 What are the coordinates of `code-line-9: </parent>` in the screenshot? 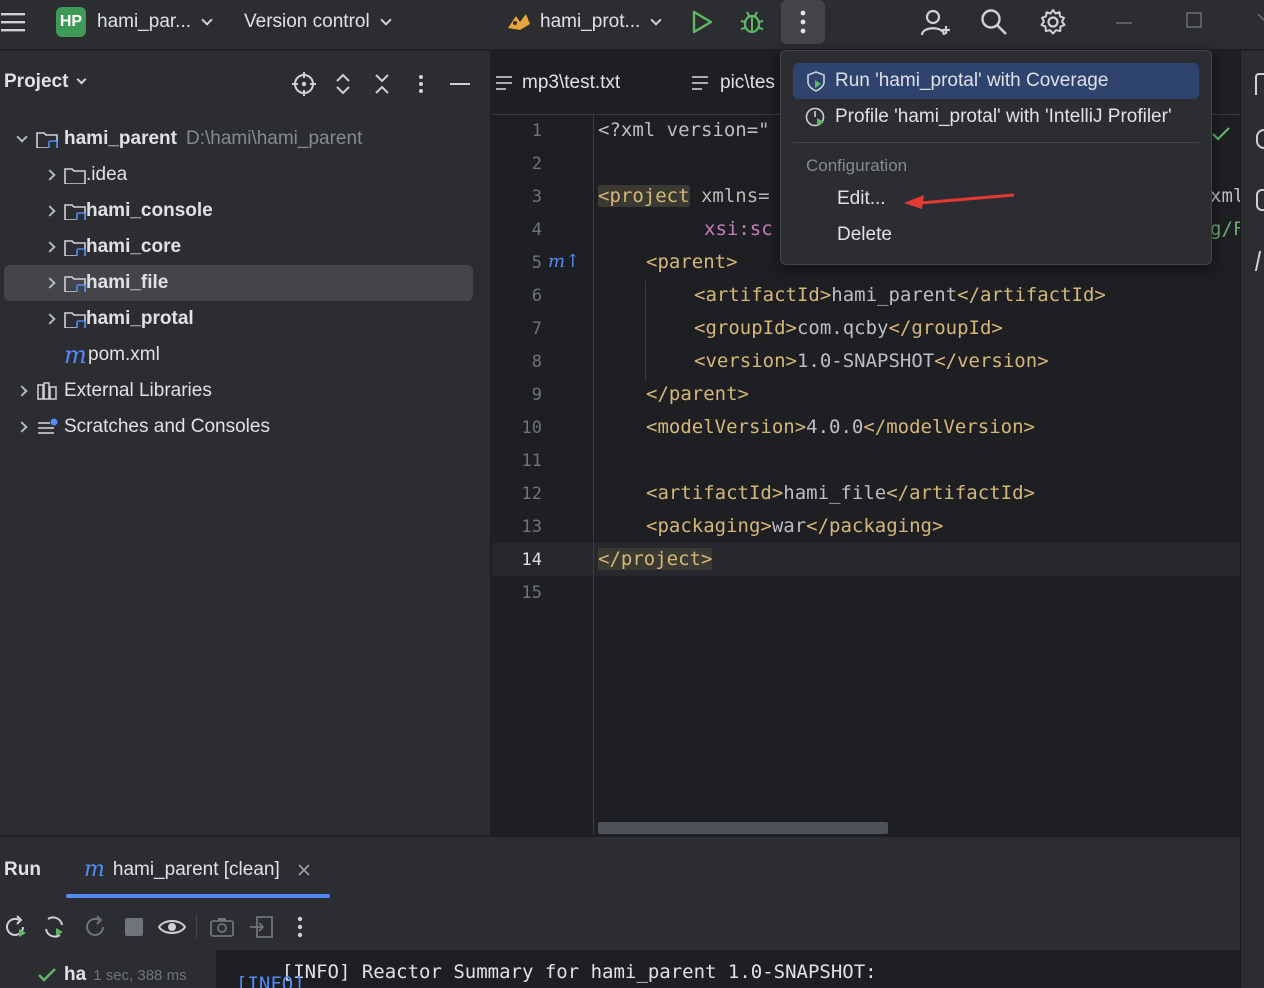 It's located at (697, 394).